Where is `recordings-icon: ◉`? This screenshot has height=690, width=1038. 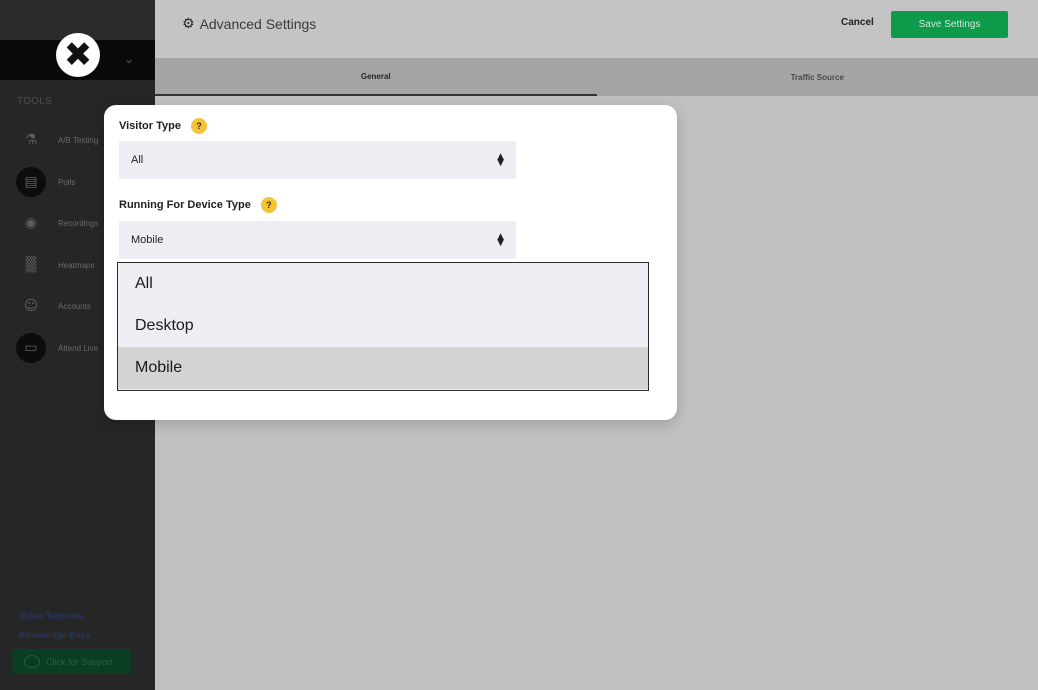 recordings-icon: ◉ is located at coordinates (31, 223).